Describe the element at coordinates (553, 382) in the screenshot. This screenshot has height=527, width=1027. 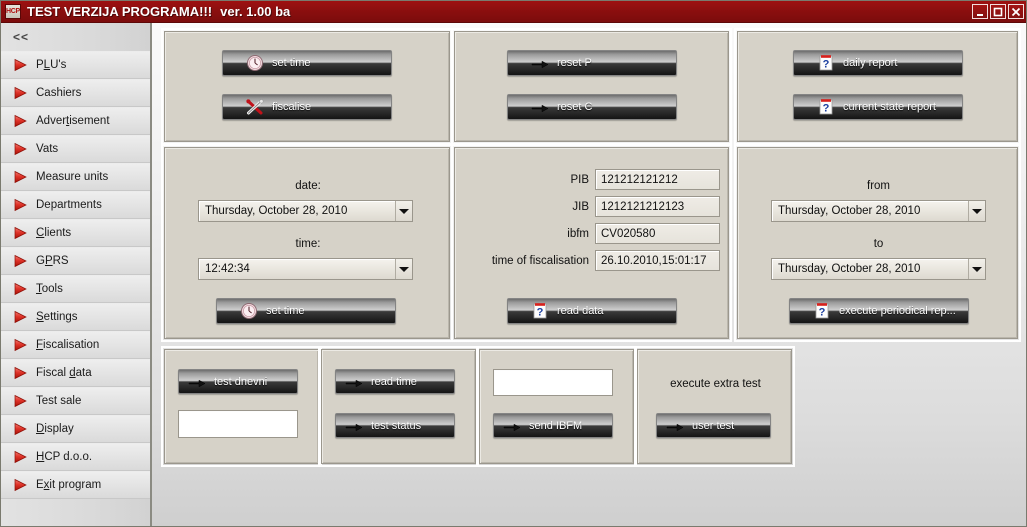
I see `ibfm-input` at that location.